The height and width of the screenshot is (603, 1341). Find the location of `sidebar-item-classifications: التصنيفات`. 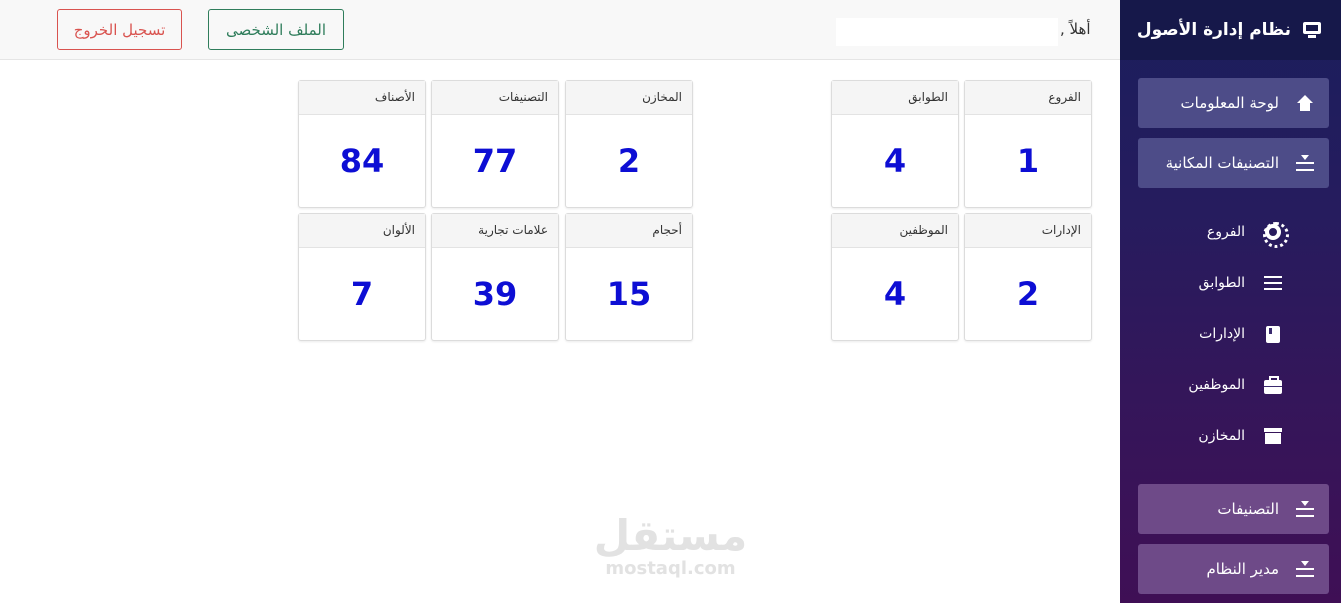

sidebar-item-classifications: التصنيفات is located at coordinates (1233, 509).